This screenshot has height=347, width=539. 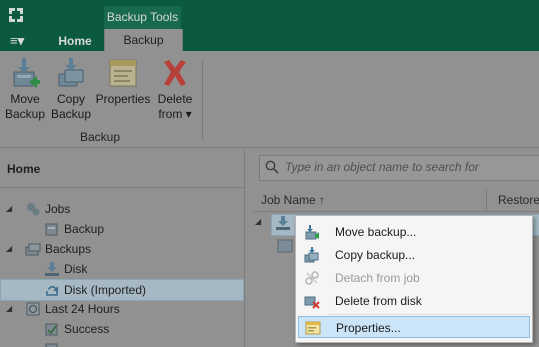 I want to click on tree-item-partial, so click(x=52, y=343).